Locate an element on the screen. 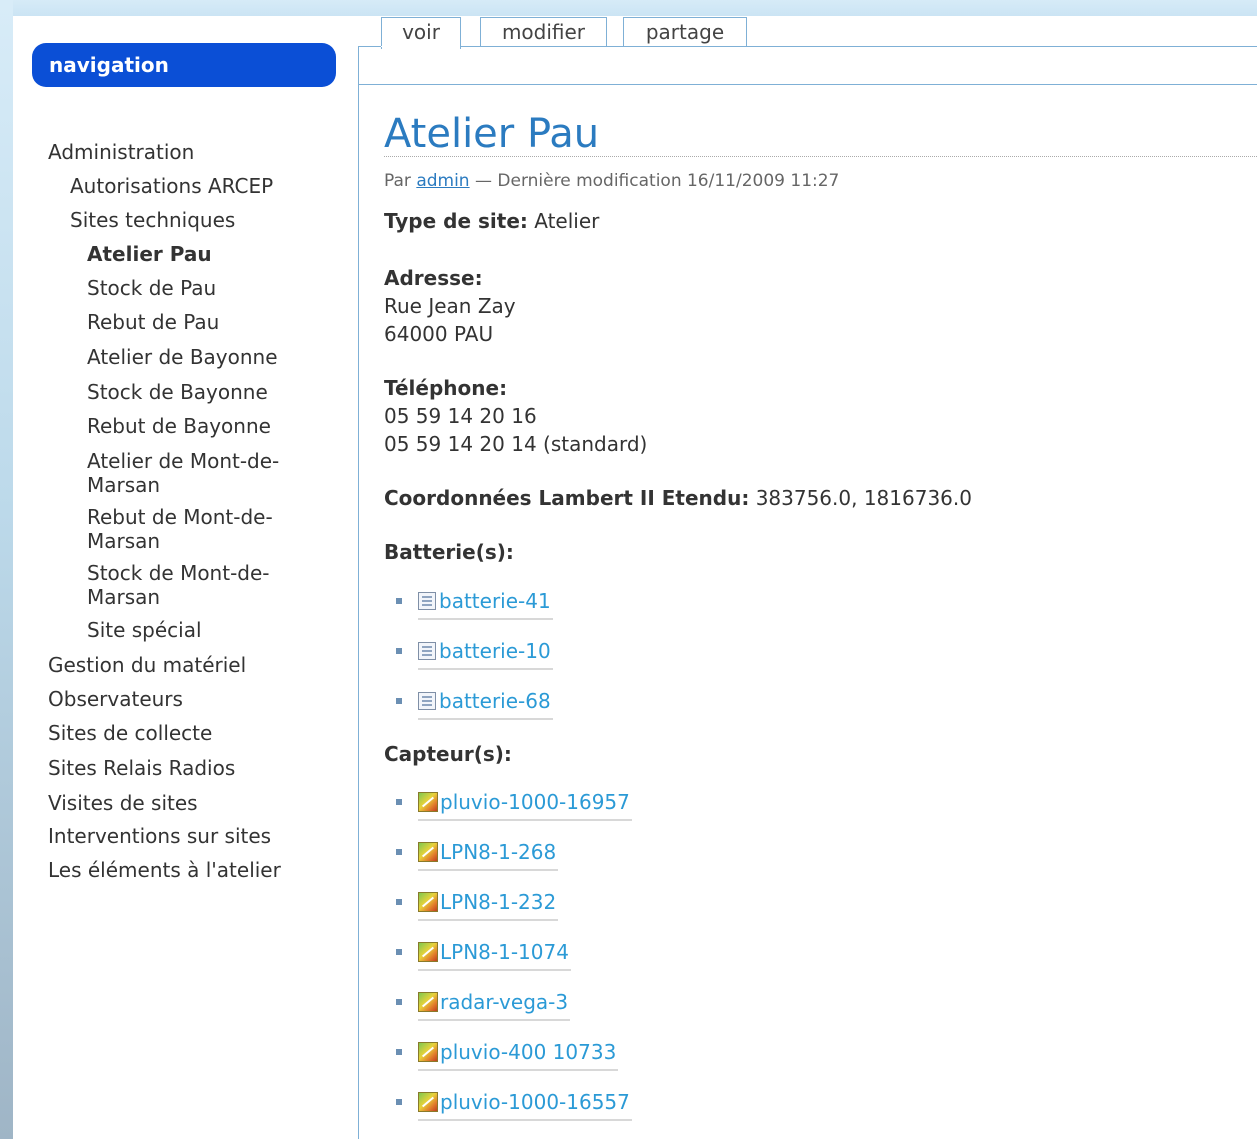 The height and width of the screenshot is (1139, 1257). sensor-item-label: LPN8-1-268 is located at coordinates (498, 852).